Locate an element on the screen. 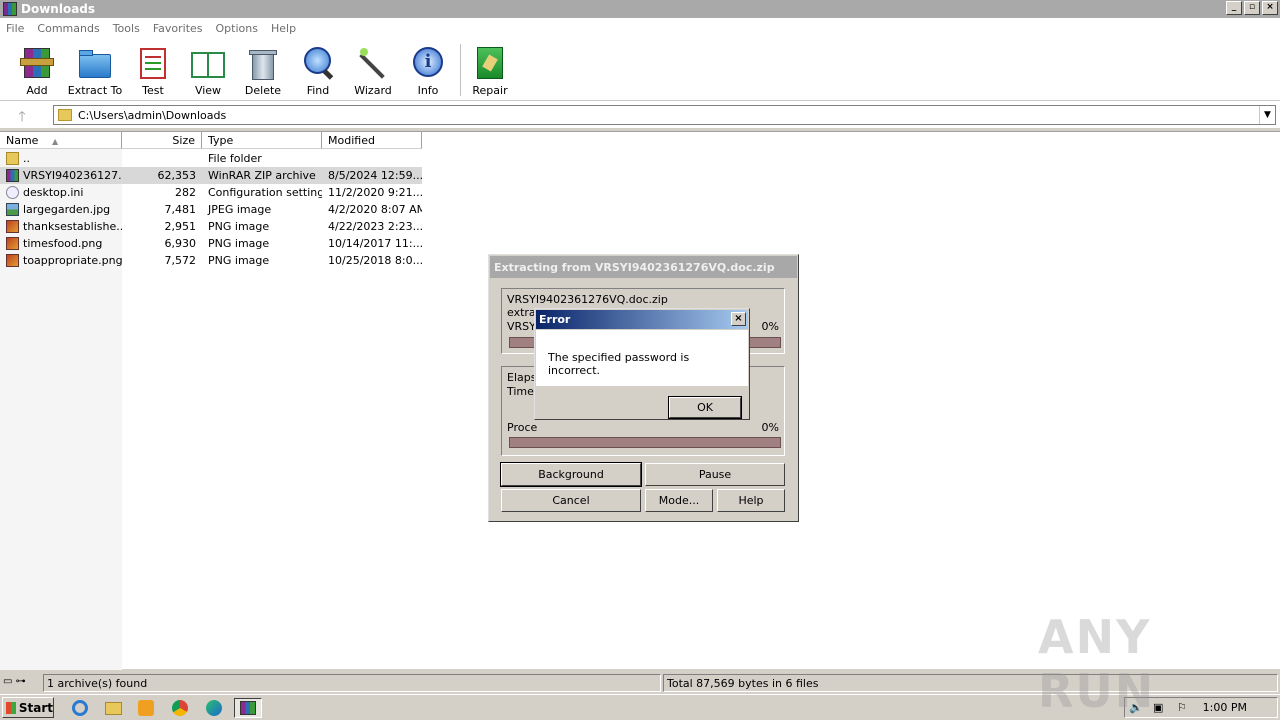 This screenshot has width=1280, height=720. chevron-down-icon: ▼ is located at coordinates (1267, 115).